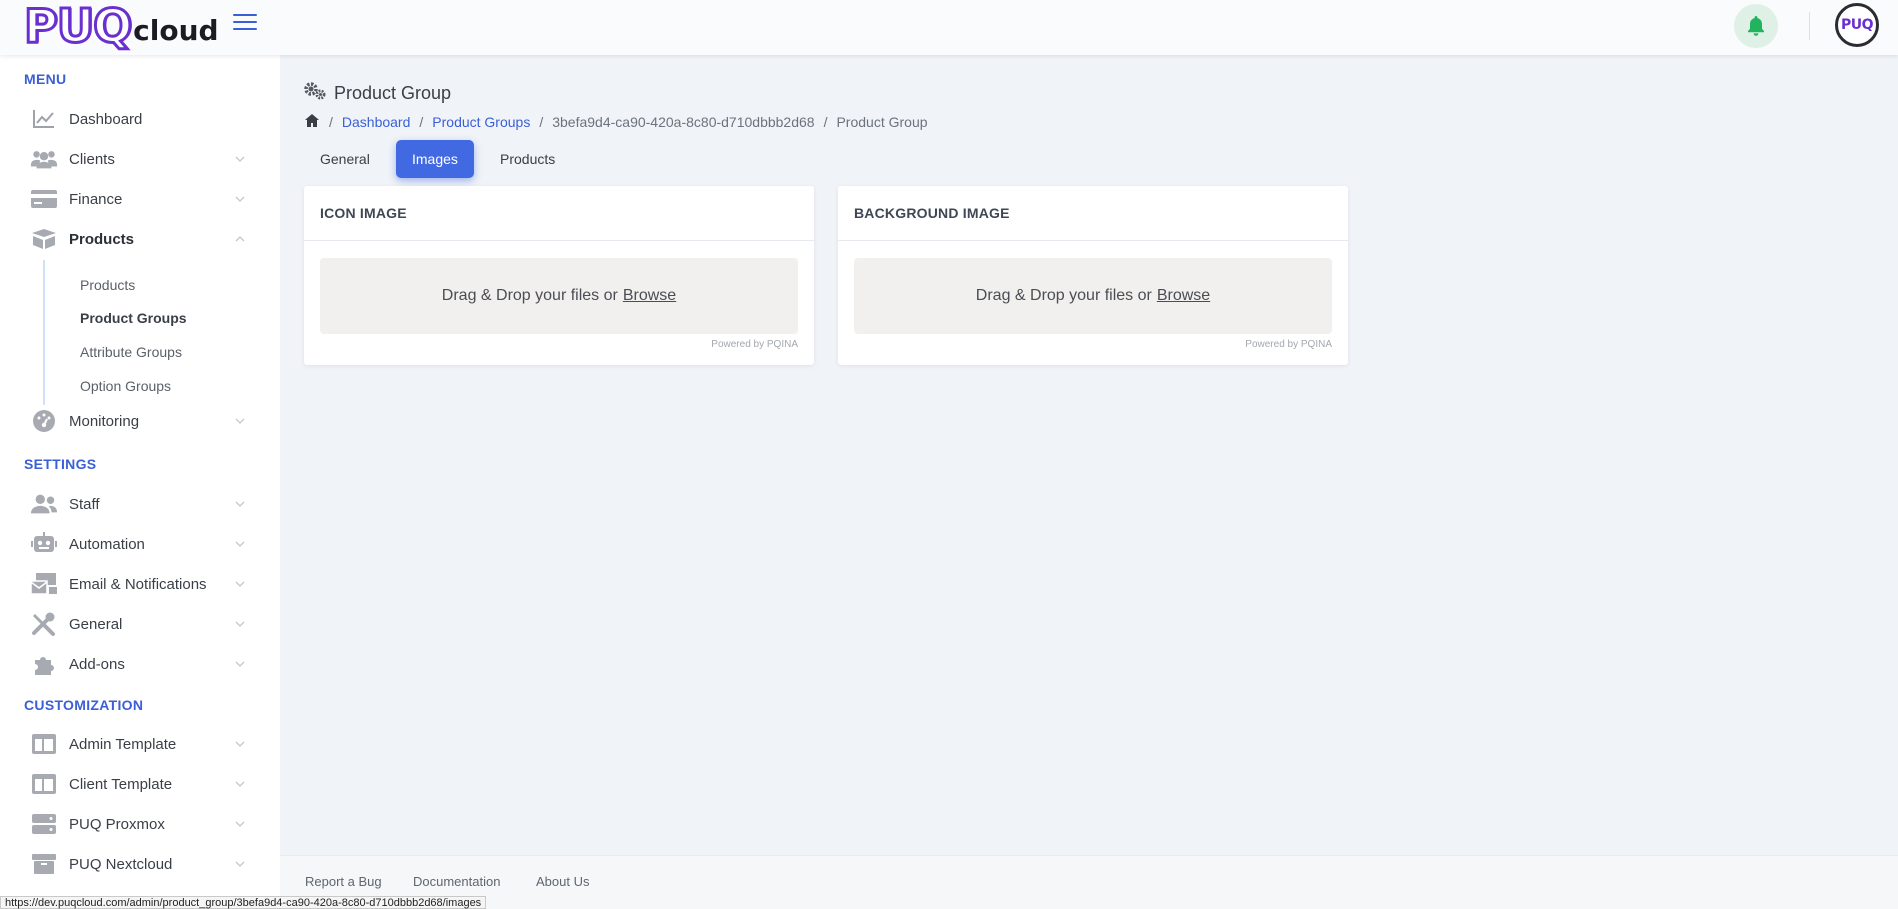  What do you see at coordinates (140, 624) in the screenshot?
I see `sidebar-item-general: General` at bounding box center [140, 624].